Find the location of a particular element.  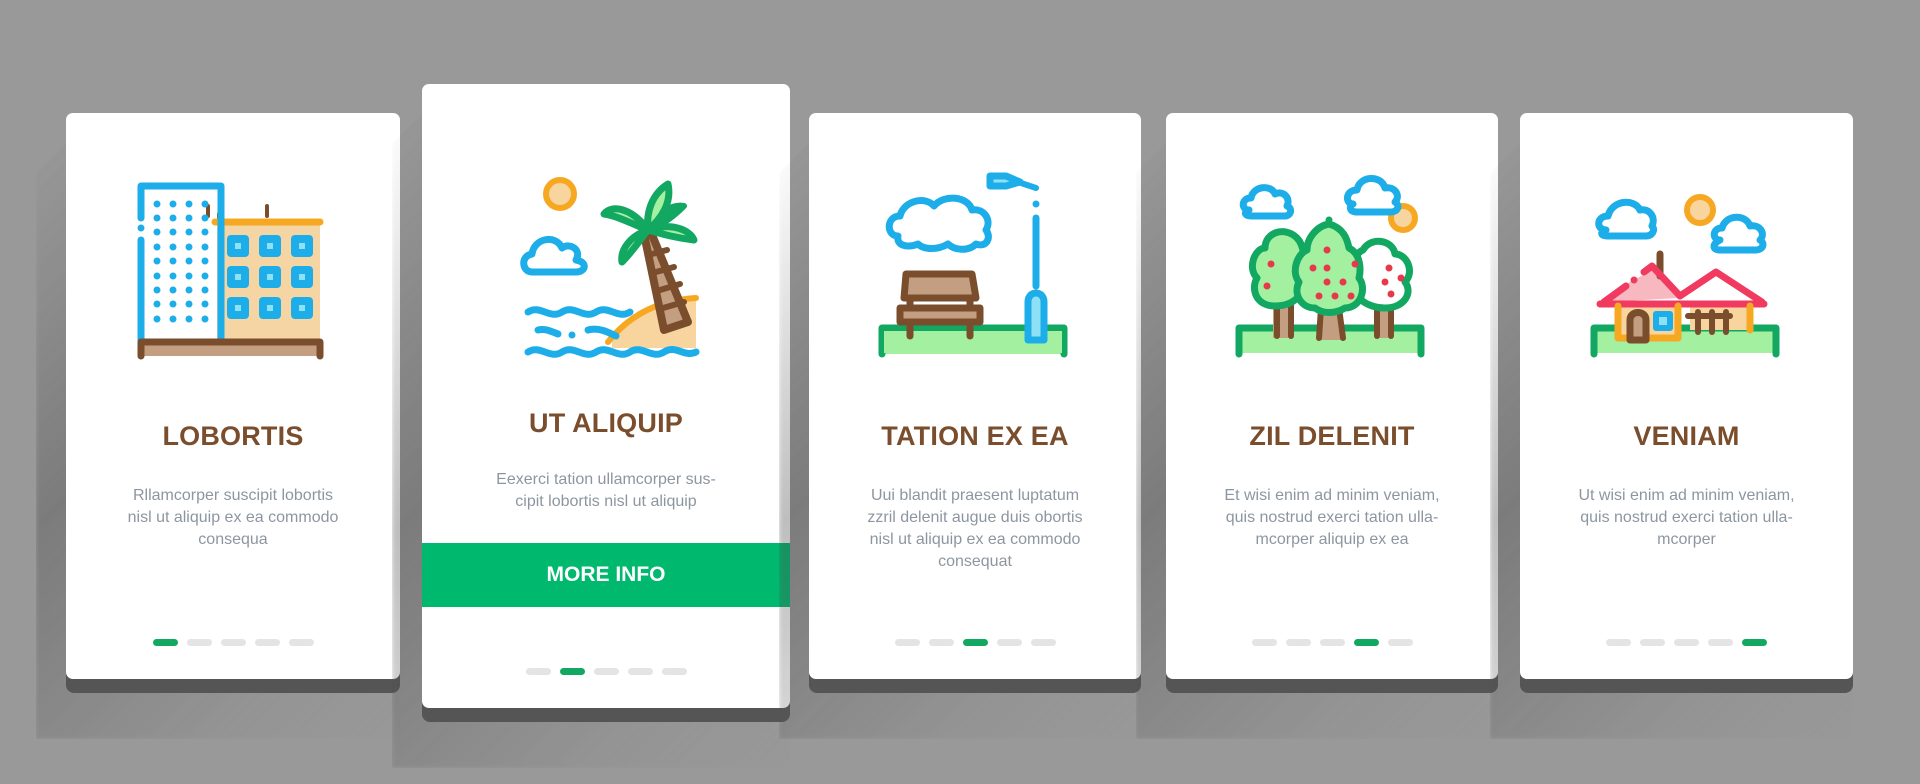

park-bench-lamp-icon is located at coordinates (973, 263).